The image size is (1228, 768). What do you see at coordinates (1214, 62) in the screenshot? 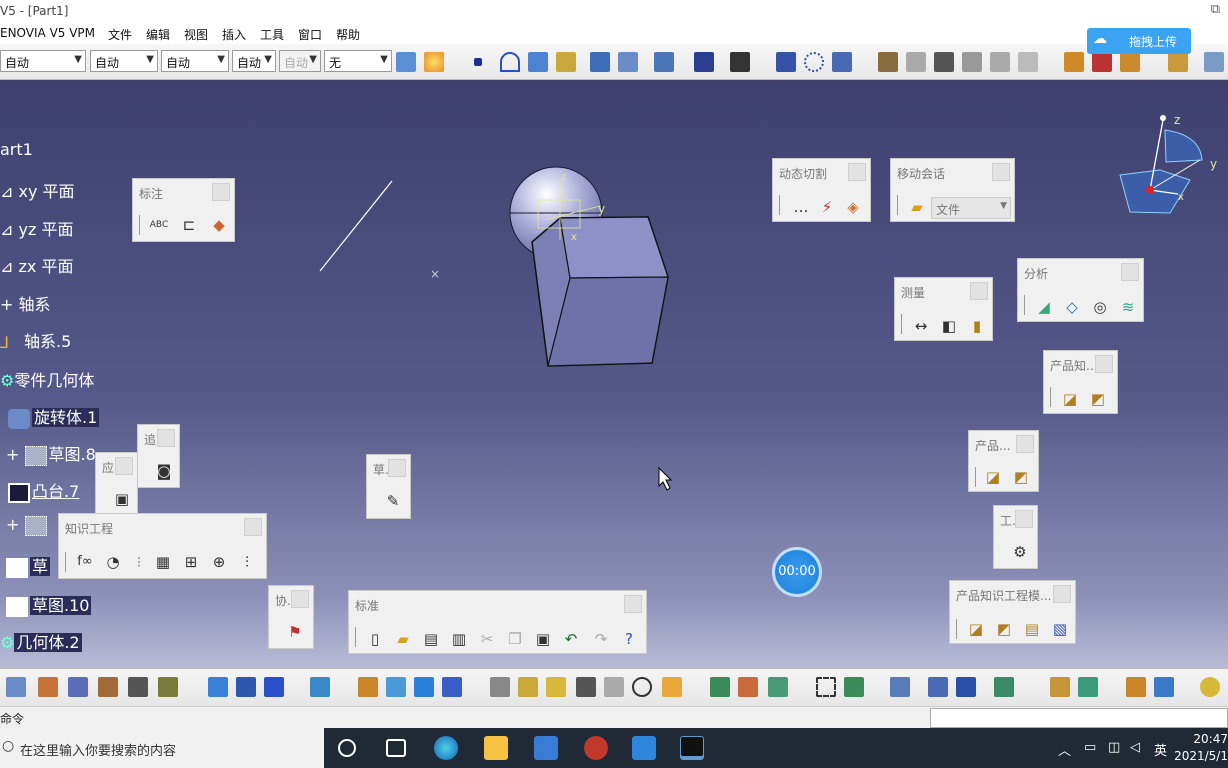
I see `more-icon` at bounding box center [1214, 62].